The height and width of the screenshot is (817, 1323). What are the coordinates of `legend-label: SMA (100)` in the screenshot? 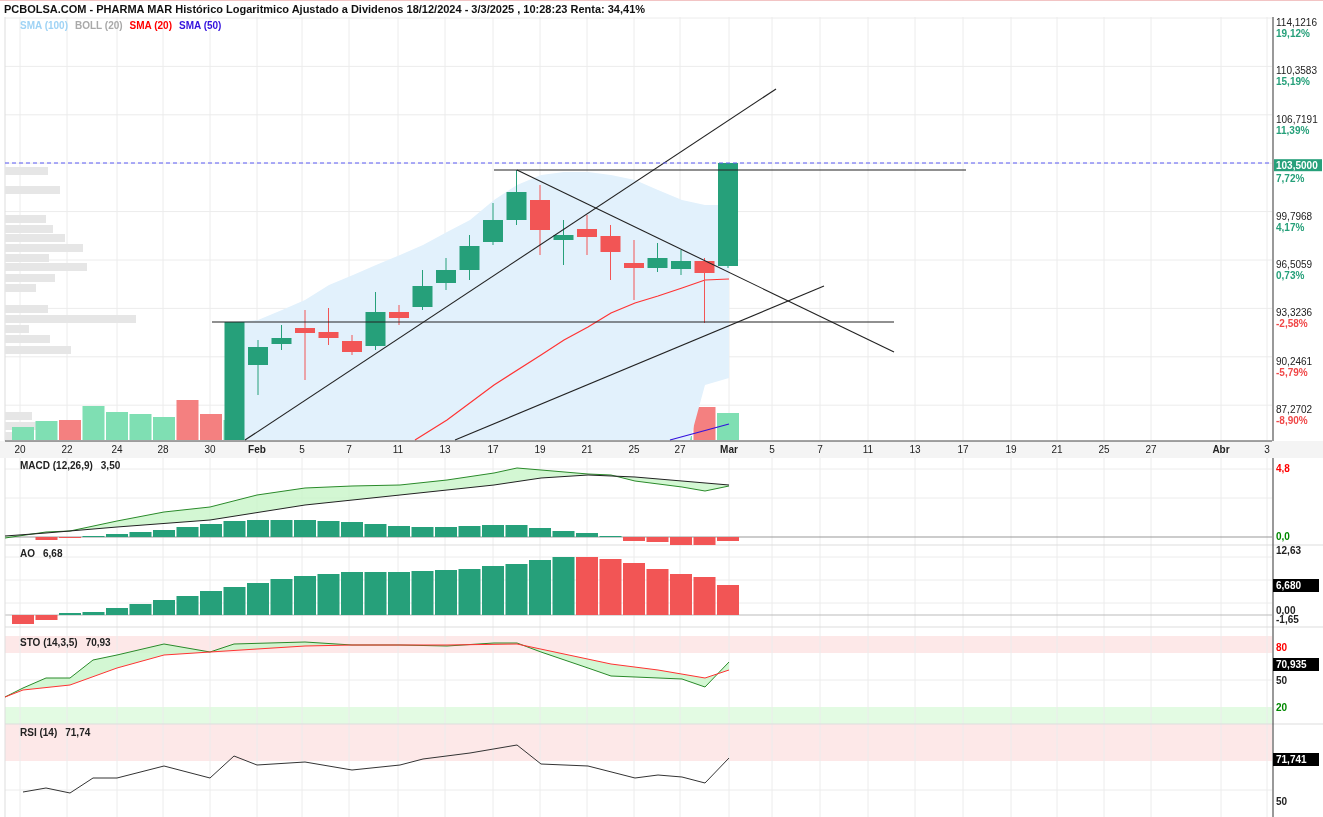 It's located at (44, 25).